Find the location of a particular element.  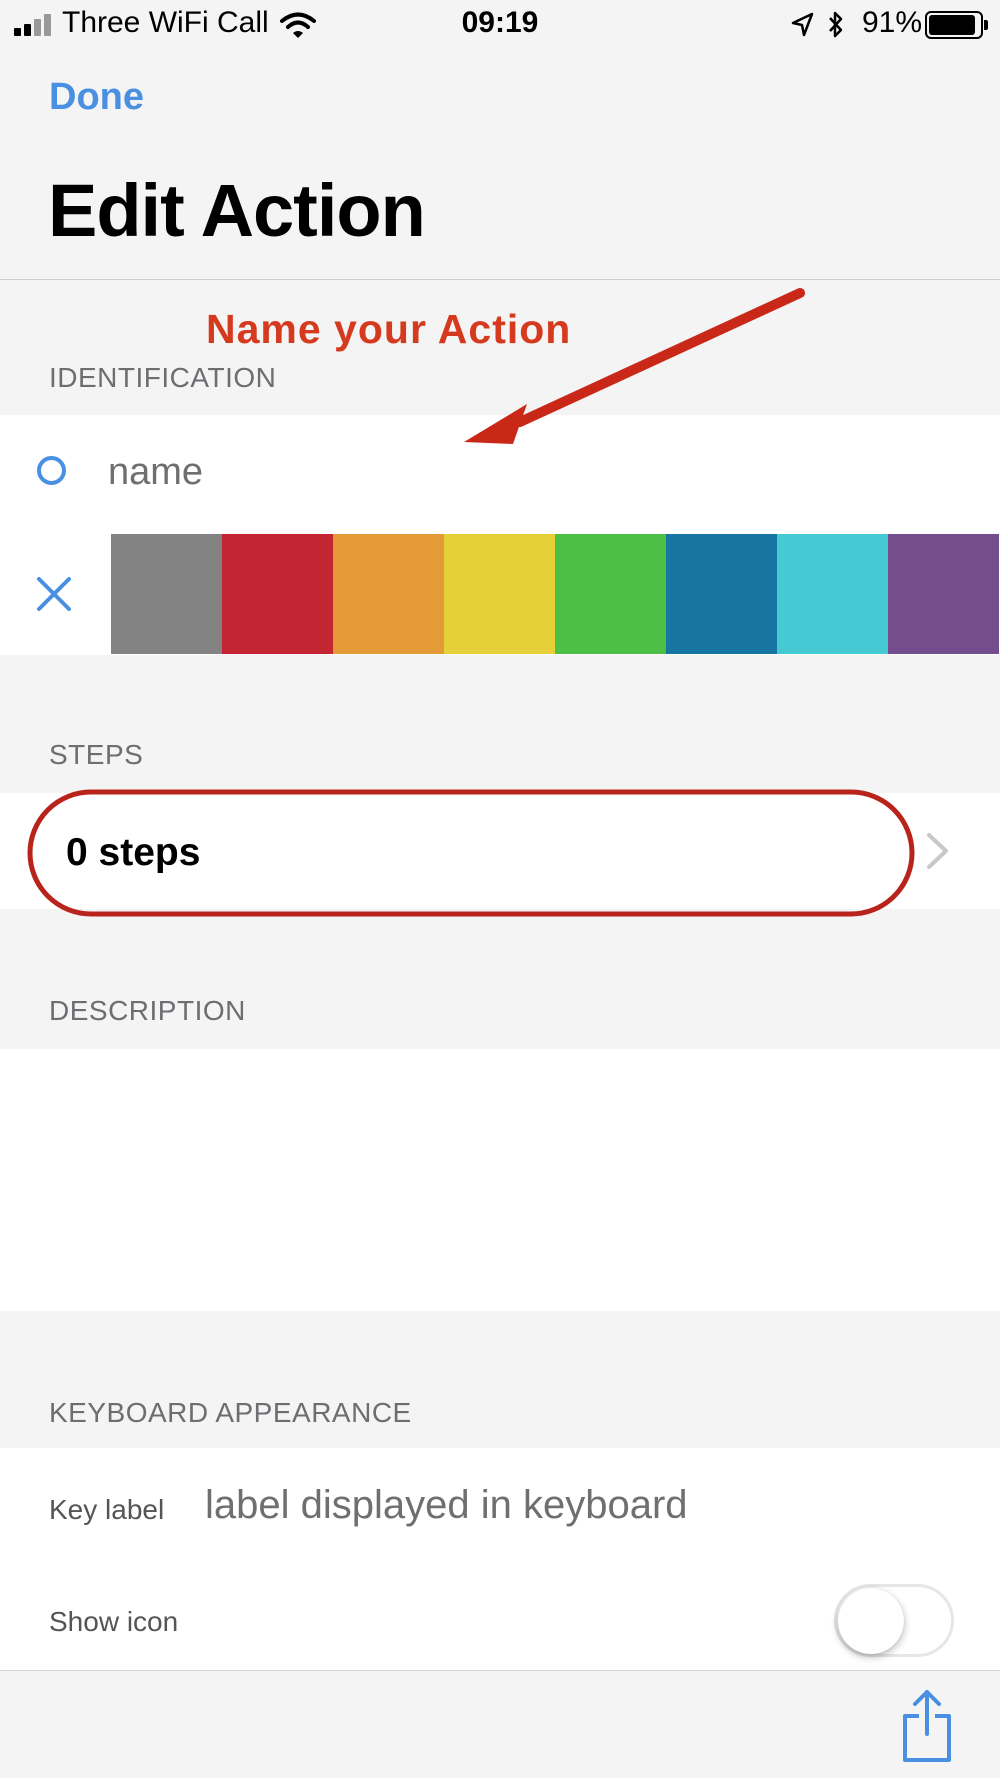

keyboard-appearance-header: KEYBOARD APPEARANCE is located at coordinates (230, 1412).